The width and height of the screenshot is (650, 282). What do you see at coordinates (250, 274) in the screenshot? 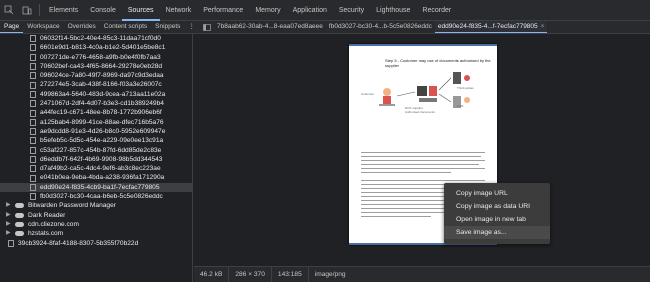
I see `image-dimensions: 286 × 370` at bounding box center [250, 274].